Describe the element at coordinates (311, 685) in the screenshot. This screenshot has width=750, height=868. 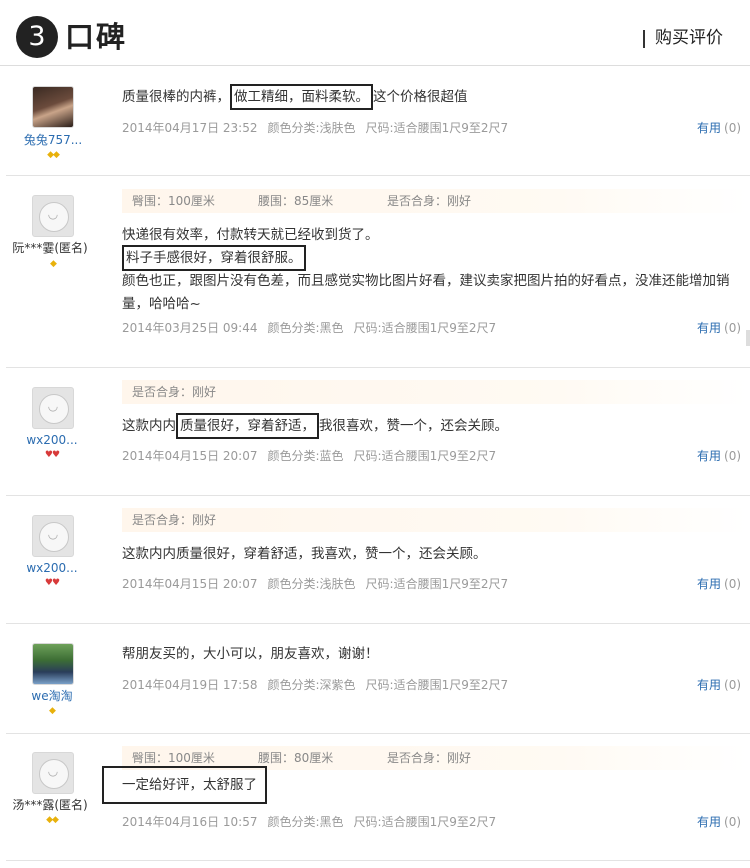
I see `review-color: 颜色分类:深紫色` at that location.